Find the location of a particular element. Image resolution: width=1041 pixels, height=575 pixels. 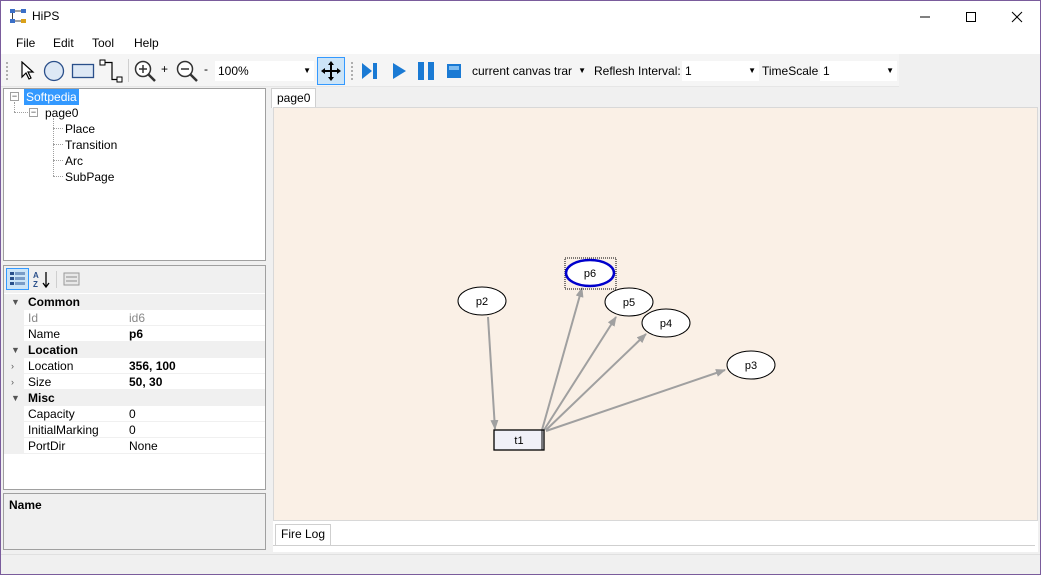

app-logo-icon is located at coordinates (18, 16).